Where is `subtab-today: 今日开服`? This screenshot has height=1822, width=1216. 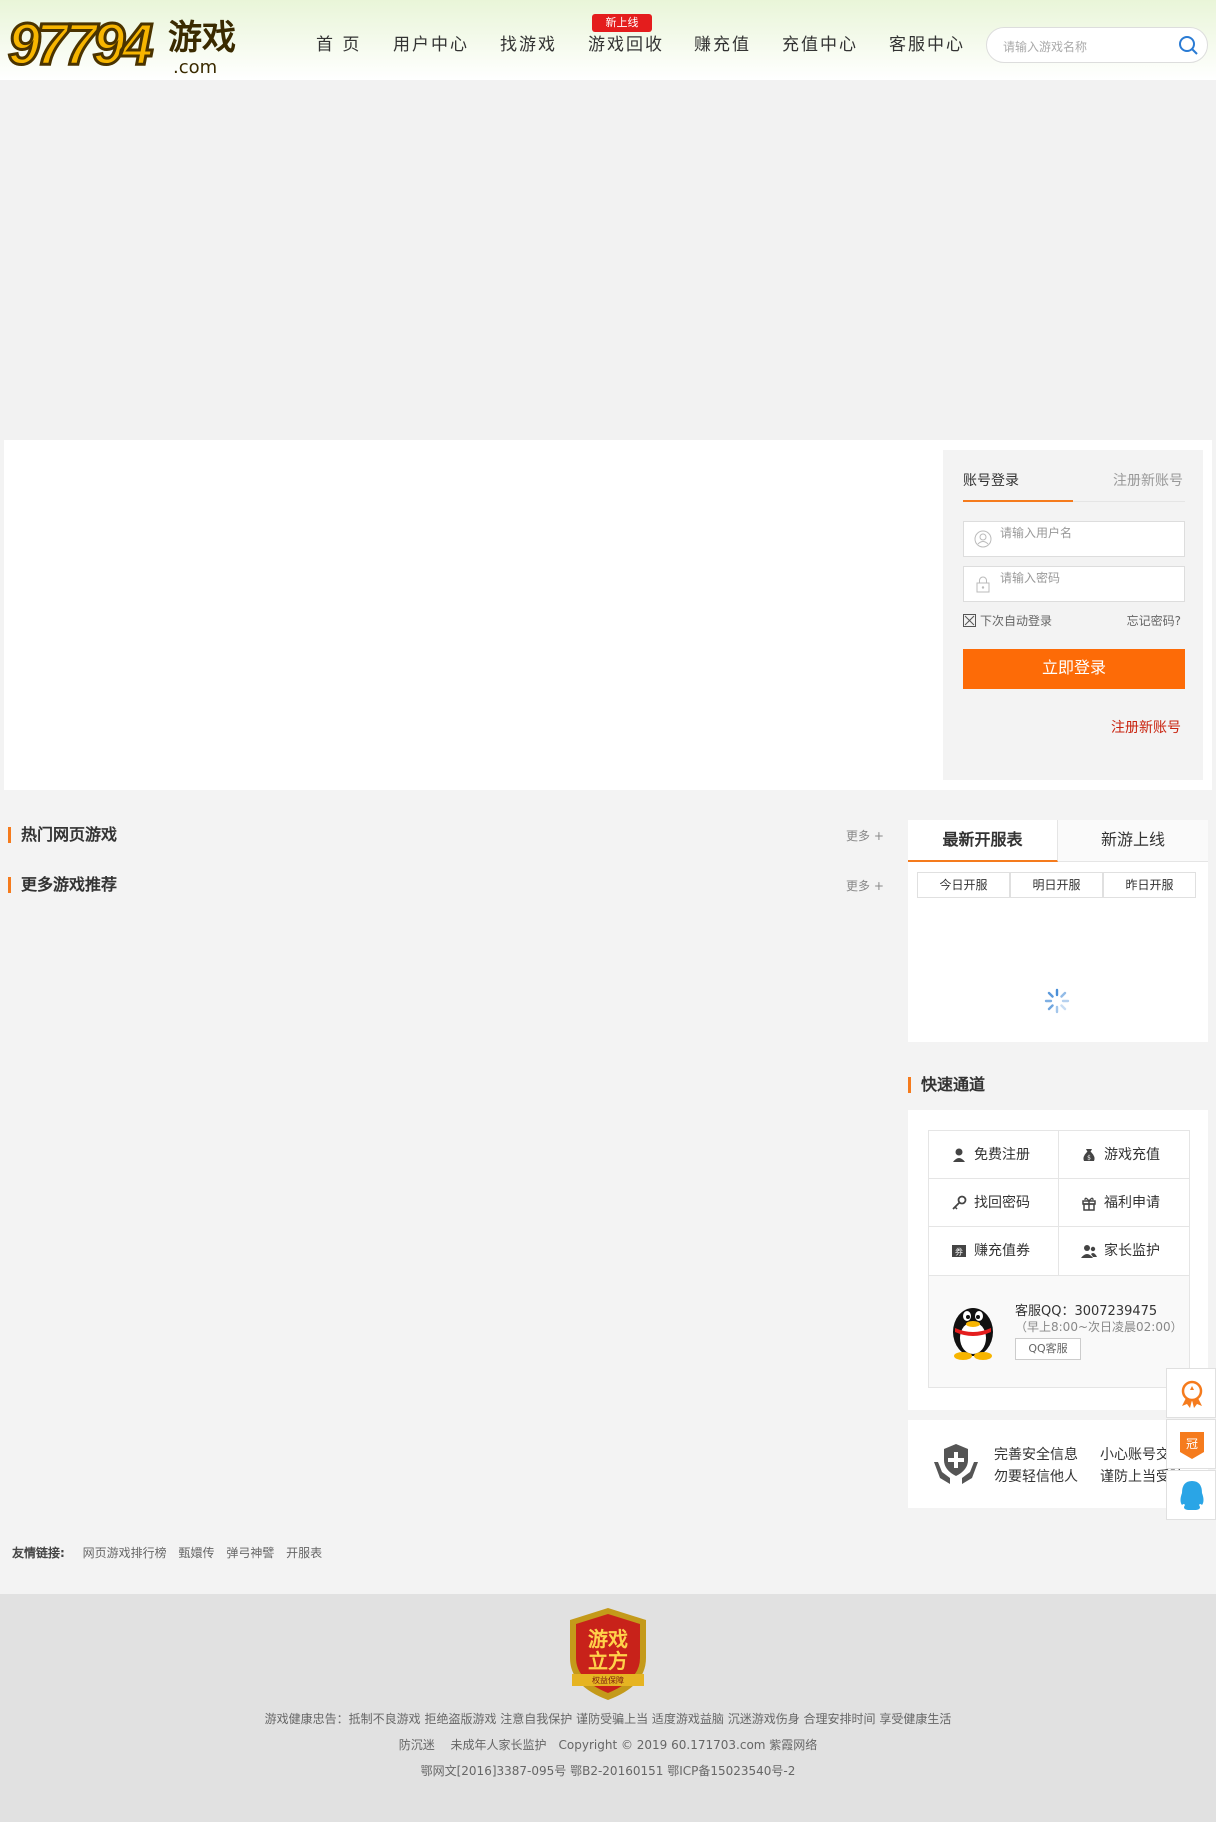
subtab-today: 今日开服 is located at coordinates (963, 885).